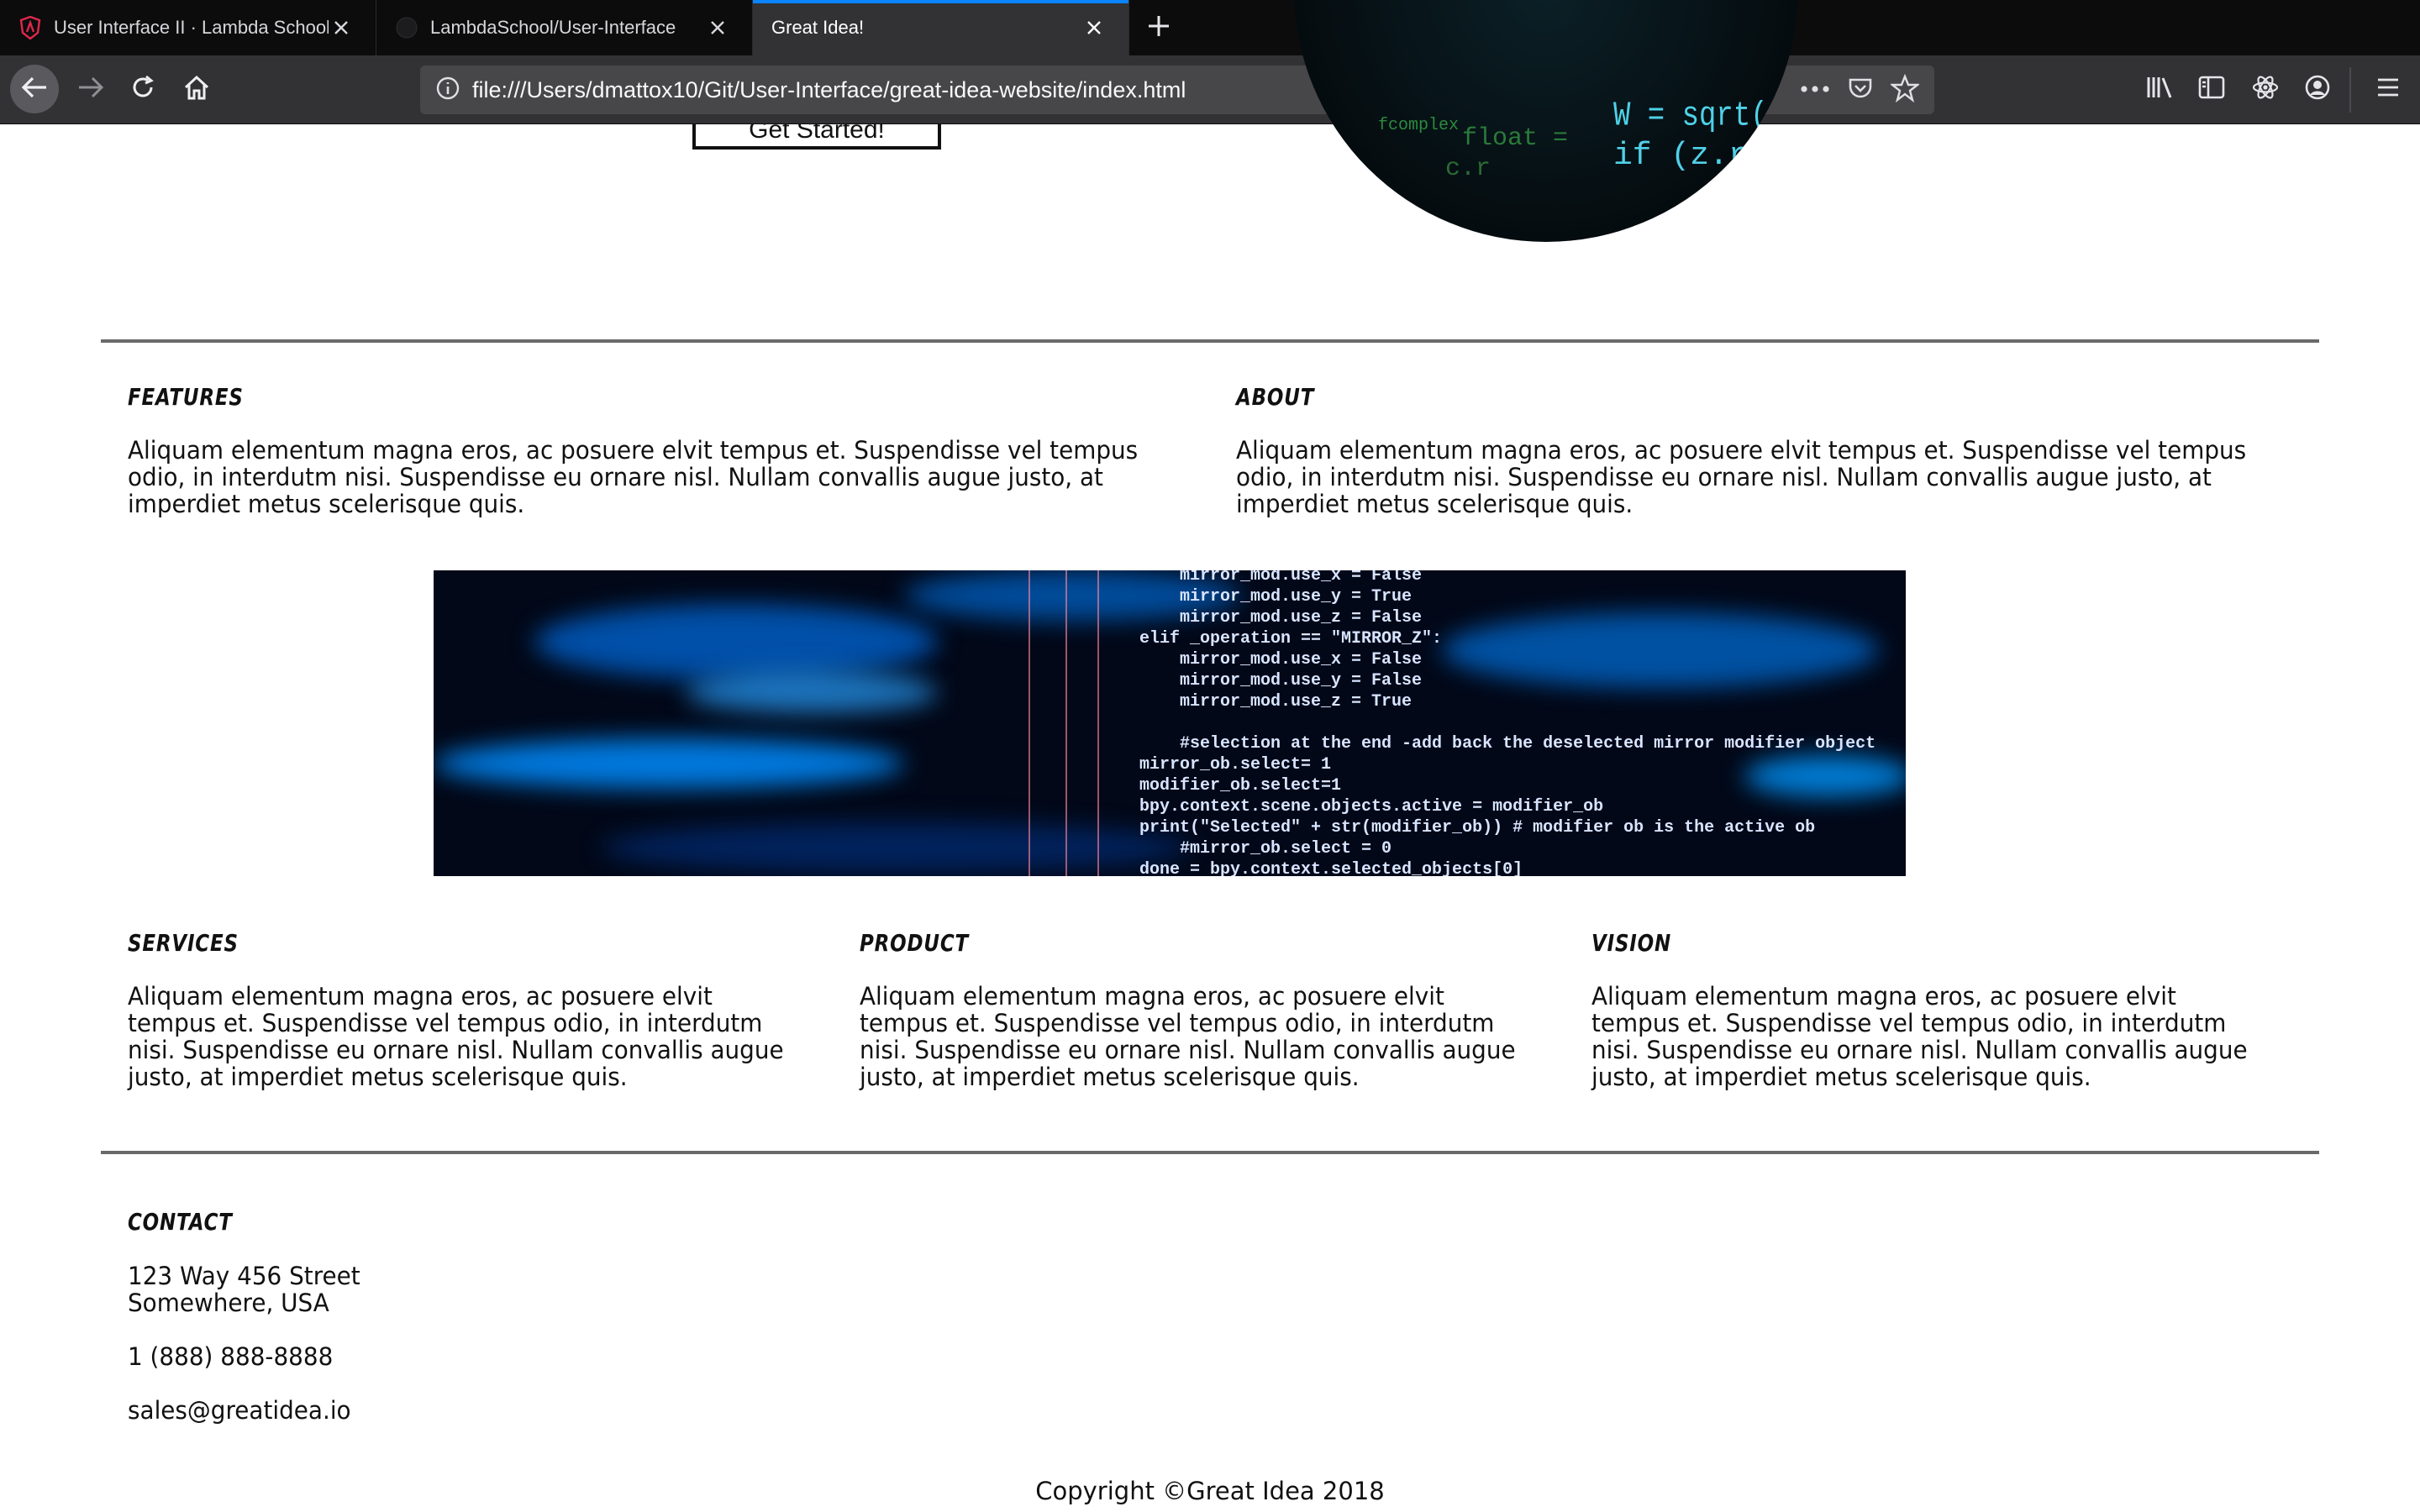 The image size is (2420, 1512). Describe the element at coordinates (244, 1276) in the screenshot. I see `address-line-1: 123 Way 456 Street` at that location.